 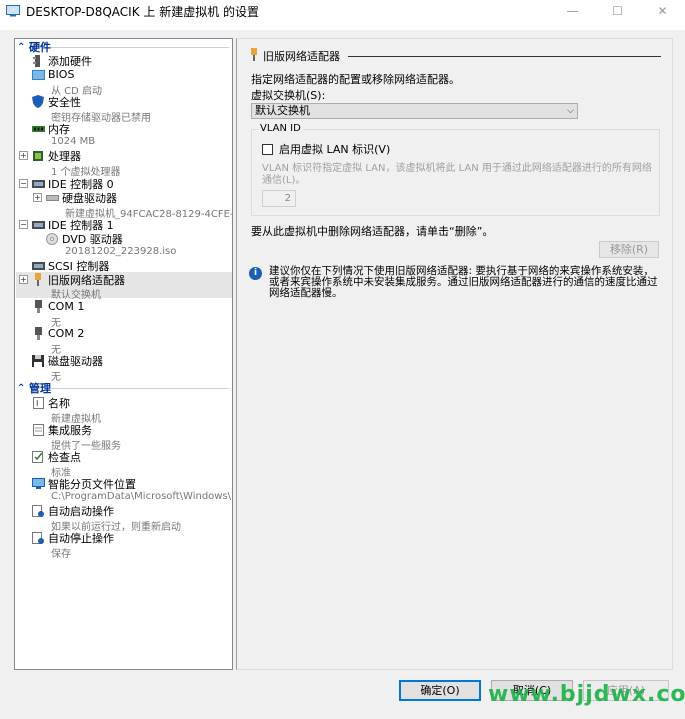 I want to click on tree-item-sub: 提供了一些服务, so click(x=86, y=446).